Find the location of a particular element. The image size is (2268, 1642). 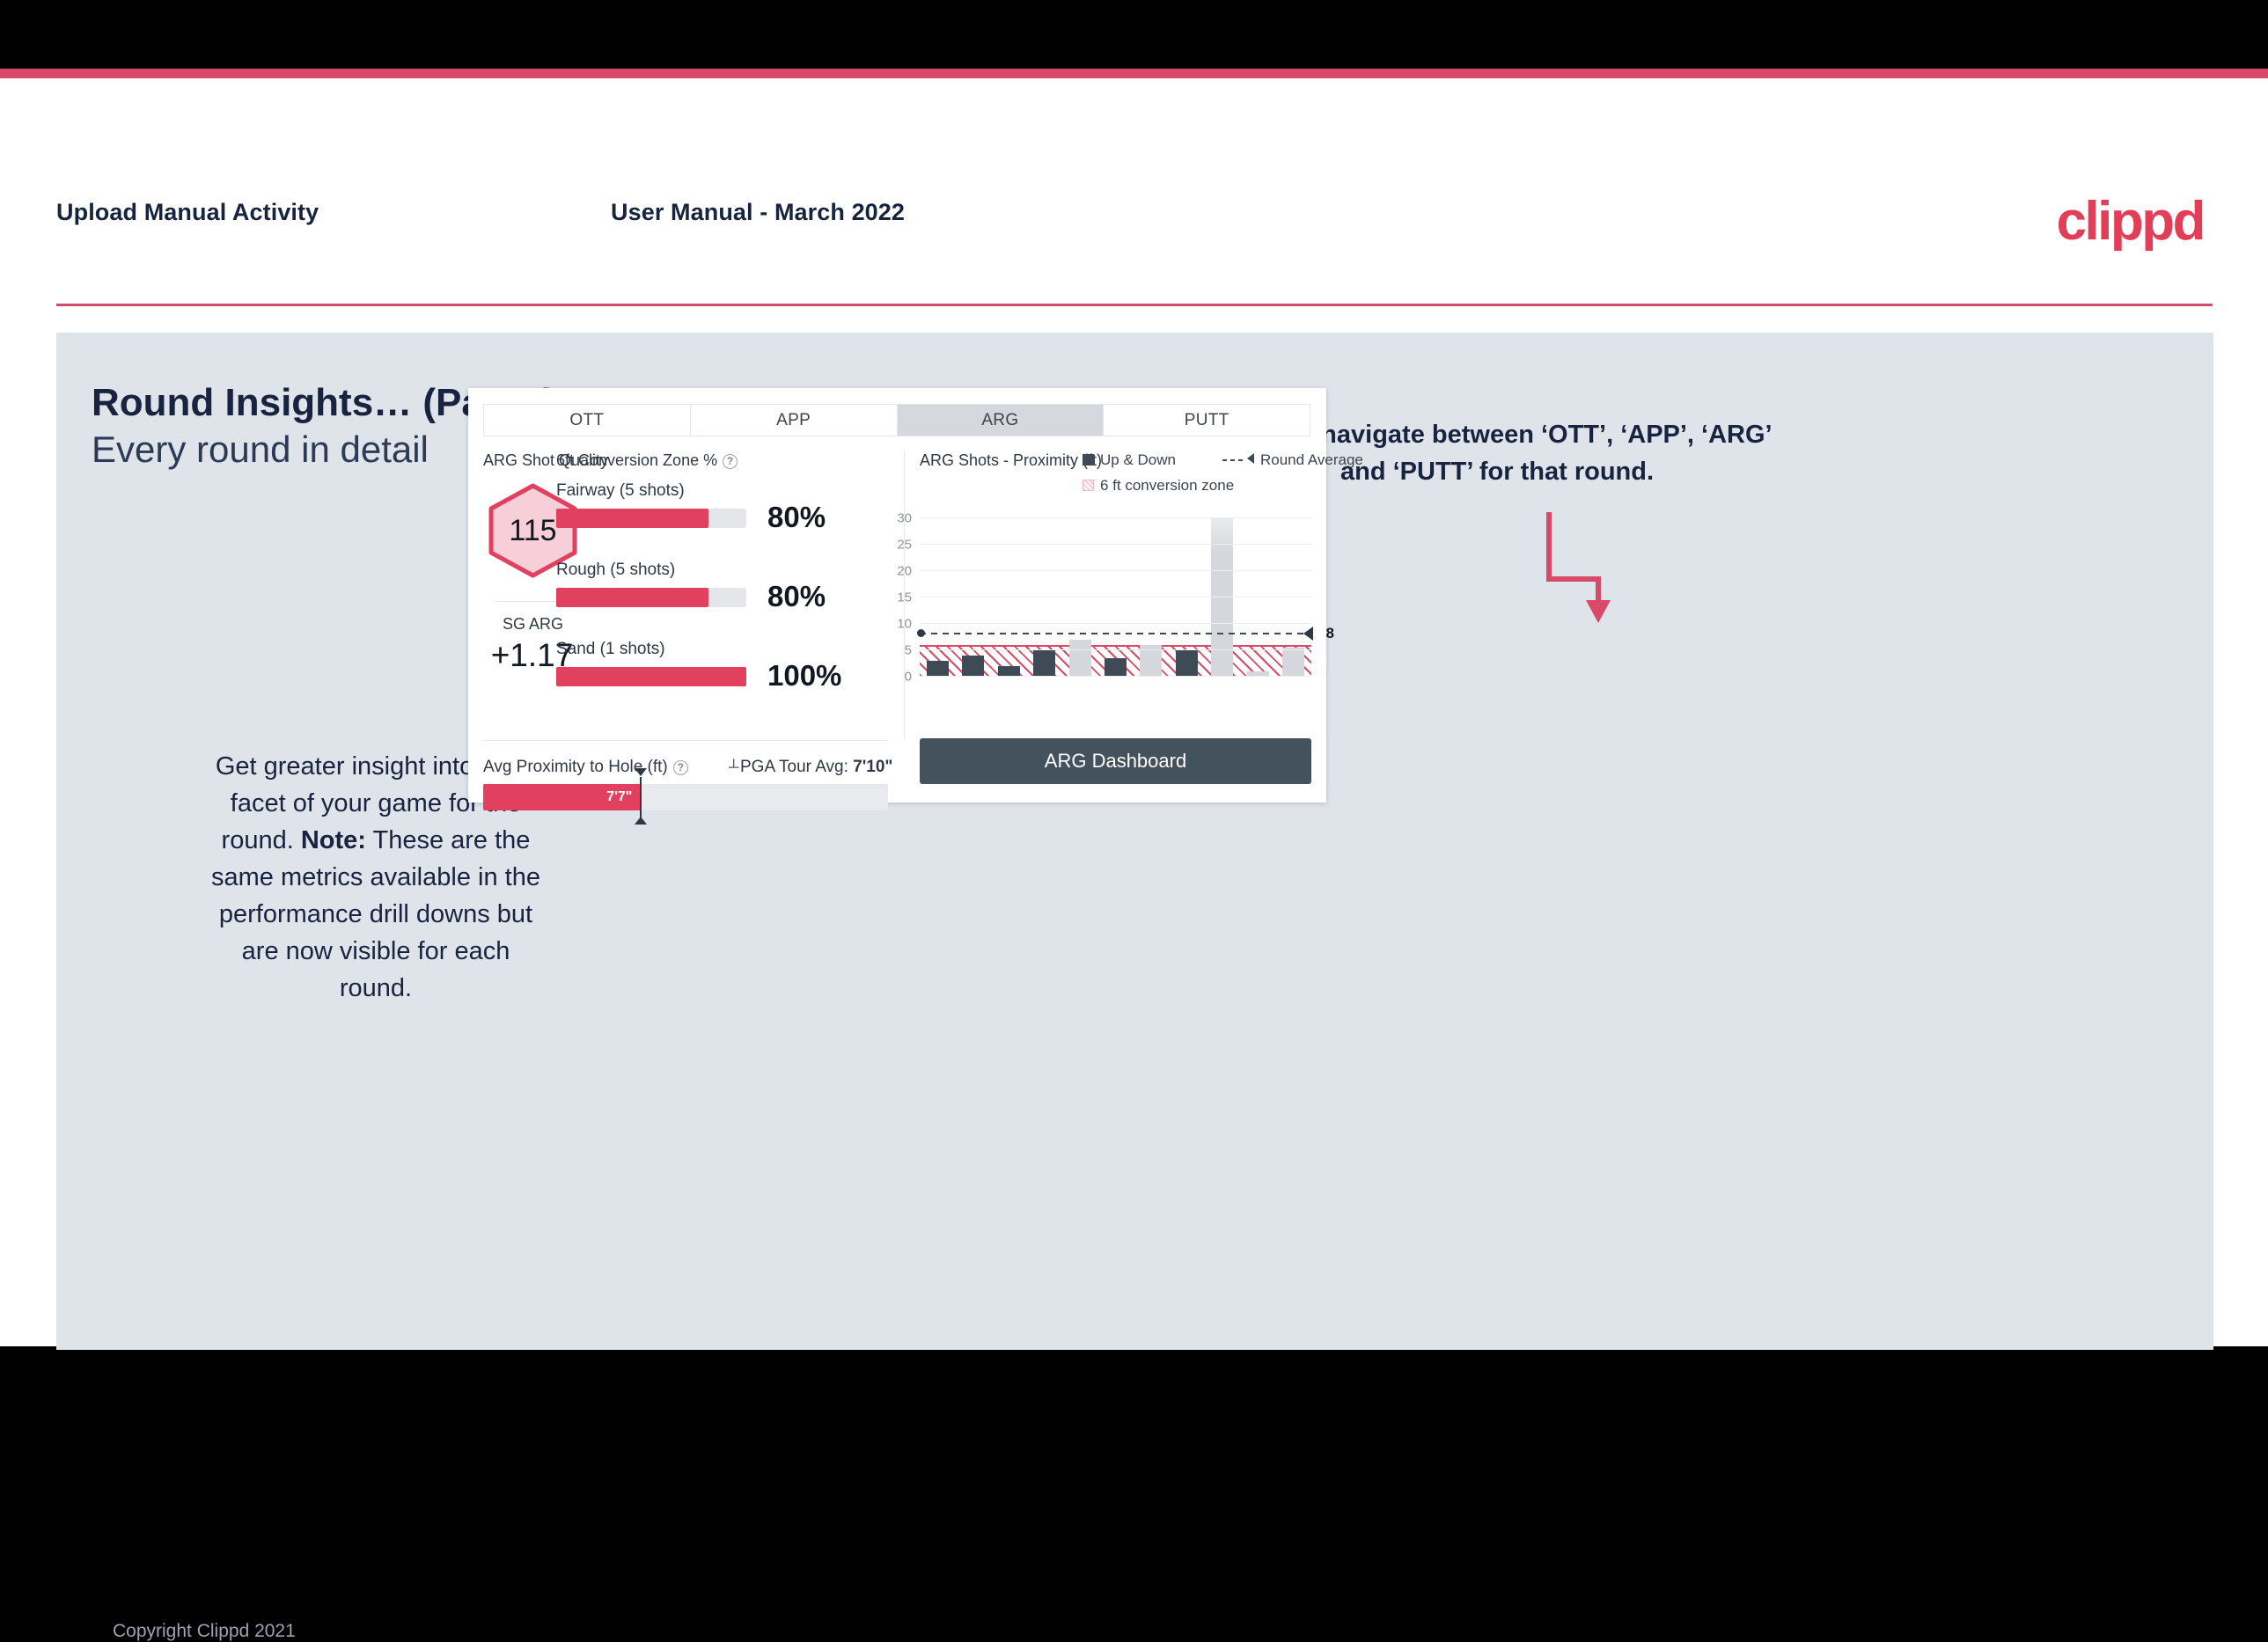

conversion-zone-header: 6ft Conversion Zone %? is located at coordinates (647, 461).